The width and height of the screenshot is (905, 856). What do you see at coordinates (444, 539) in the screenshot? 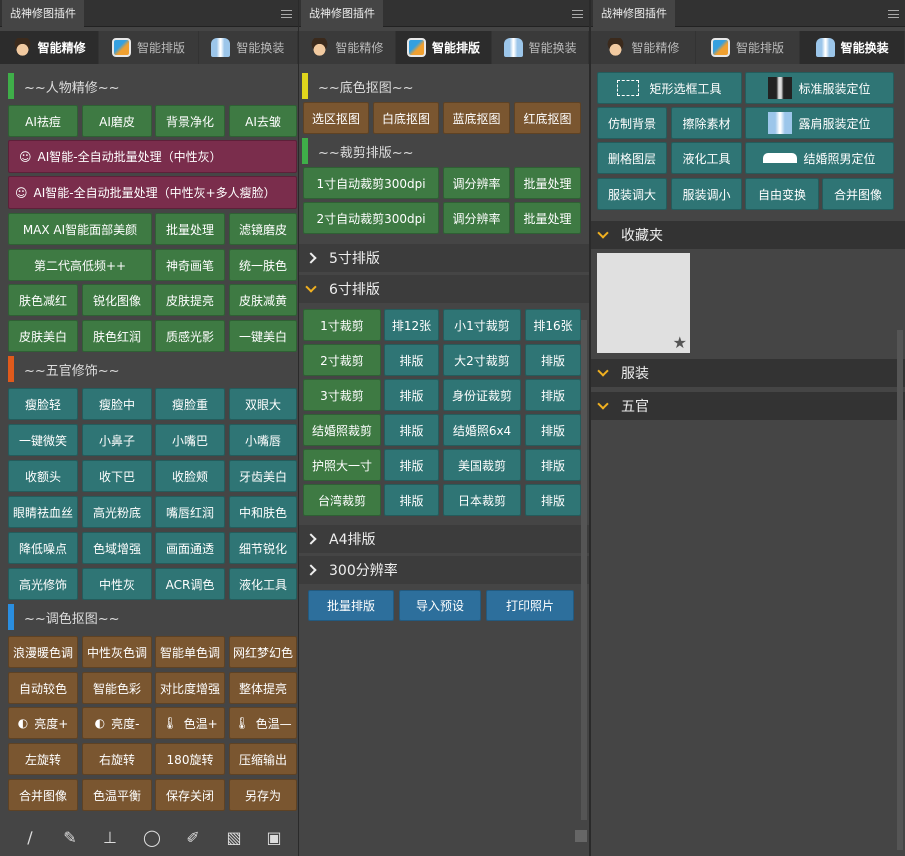
I see `expander-a4: A4排版` at bounding box center [444, 539].